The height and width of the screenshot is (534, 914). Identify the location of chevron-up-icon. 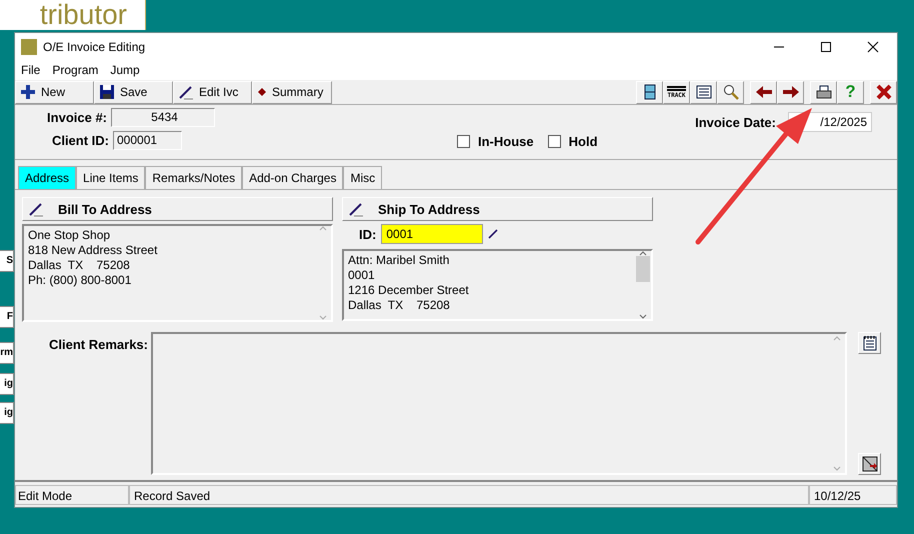
(643, 253).